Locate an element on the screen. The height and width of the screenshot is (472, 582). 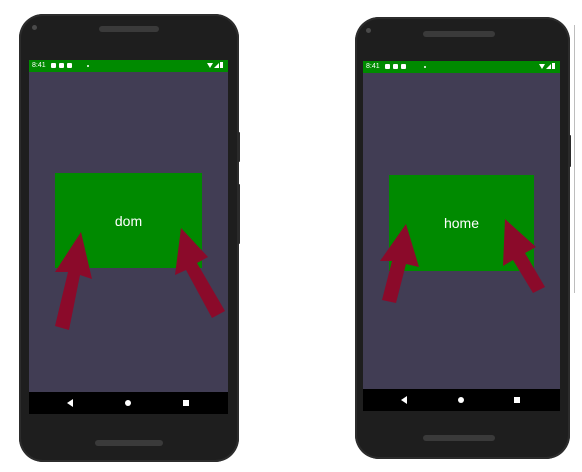
divider-line is located at coordinates (574, 159).